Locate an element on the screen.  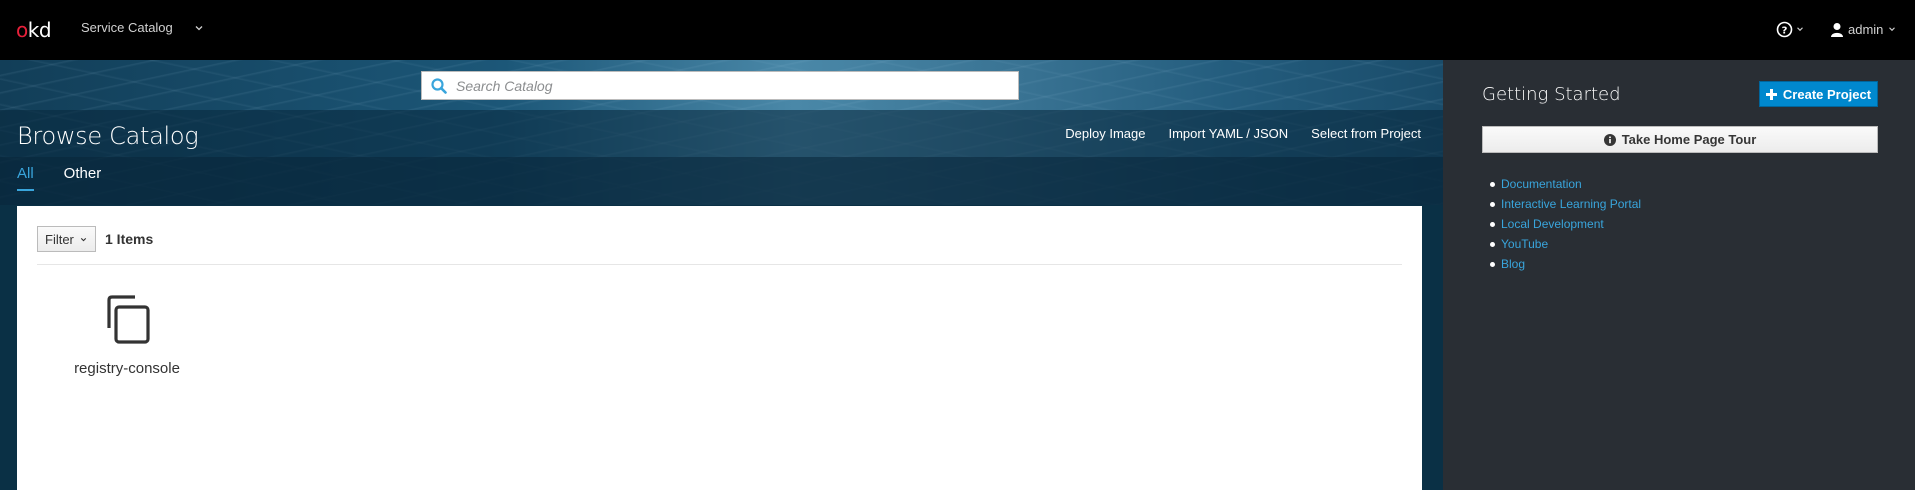
help-menu: ? is located at coordinates (1791, 29).